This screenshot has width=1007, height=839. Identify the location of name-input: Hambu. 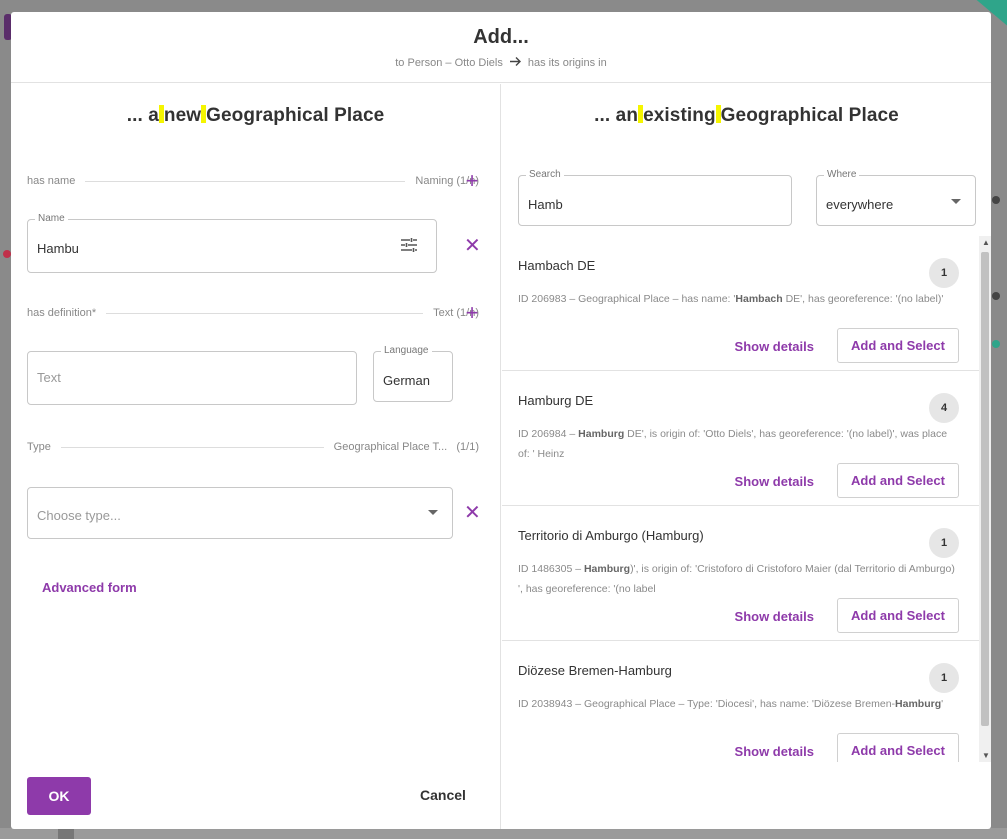
(58, 248).